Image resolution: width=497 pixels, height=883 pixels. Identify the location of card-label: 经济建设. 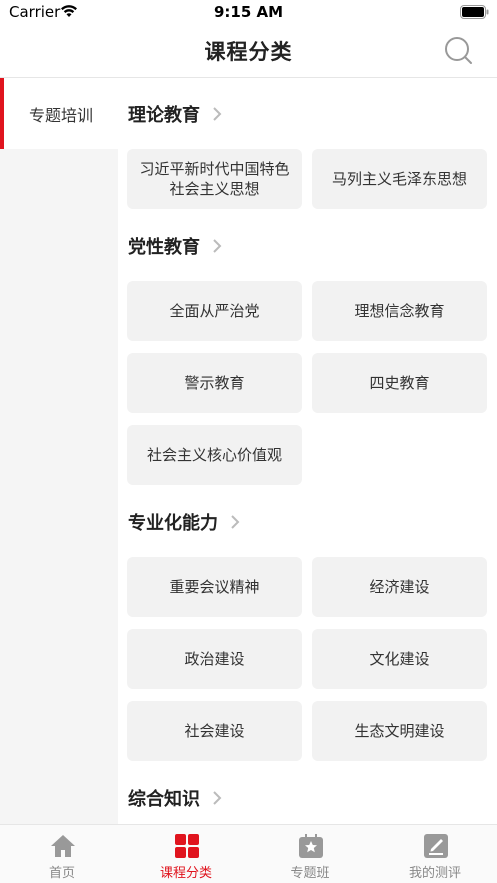
(399, 587).